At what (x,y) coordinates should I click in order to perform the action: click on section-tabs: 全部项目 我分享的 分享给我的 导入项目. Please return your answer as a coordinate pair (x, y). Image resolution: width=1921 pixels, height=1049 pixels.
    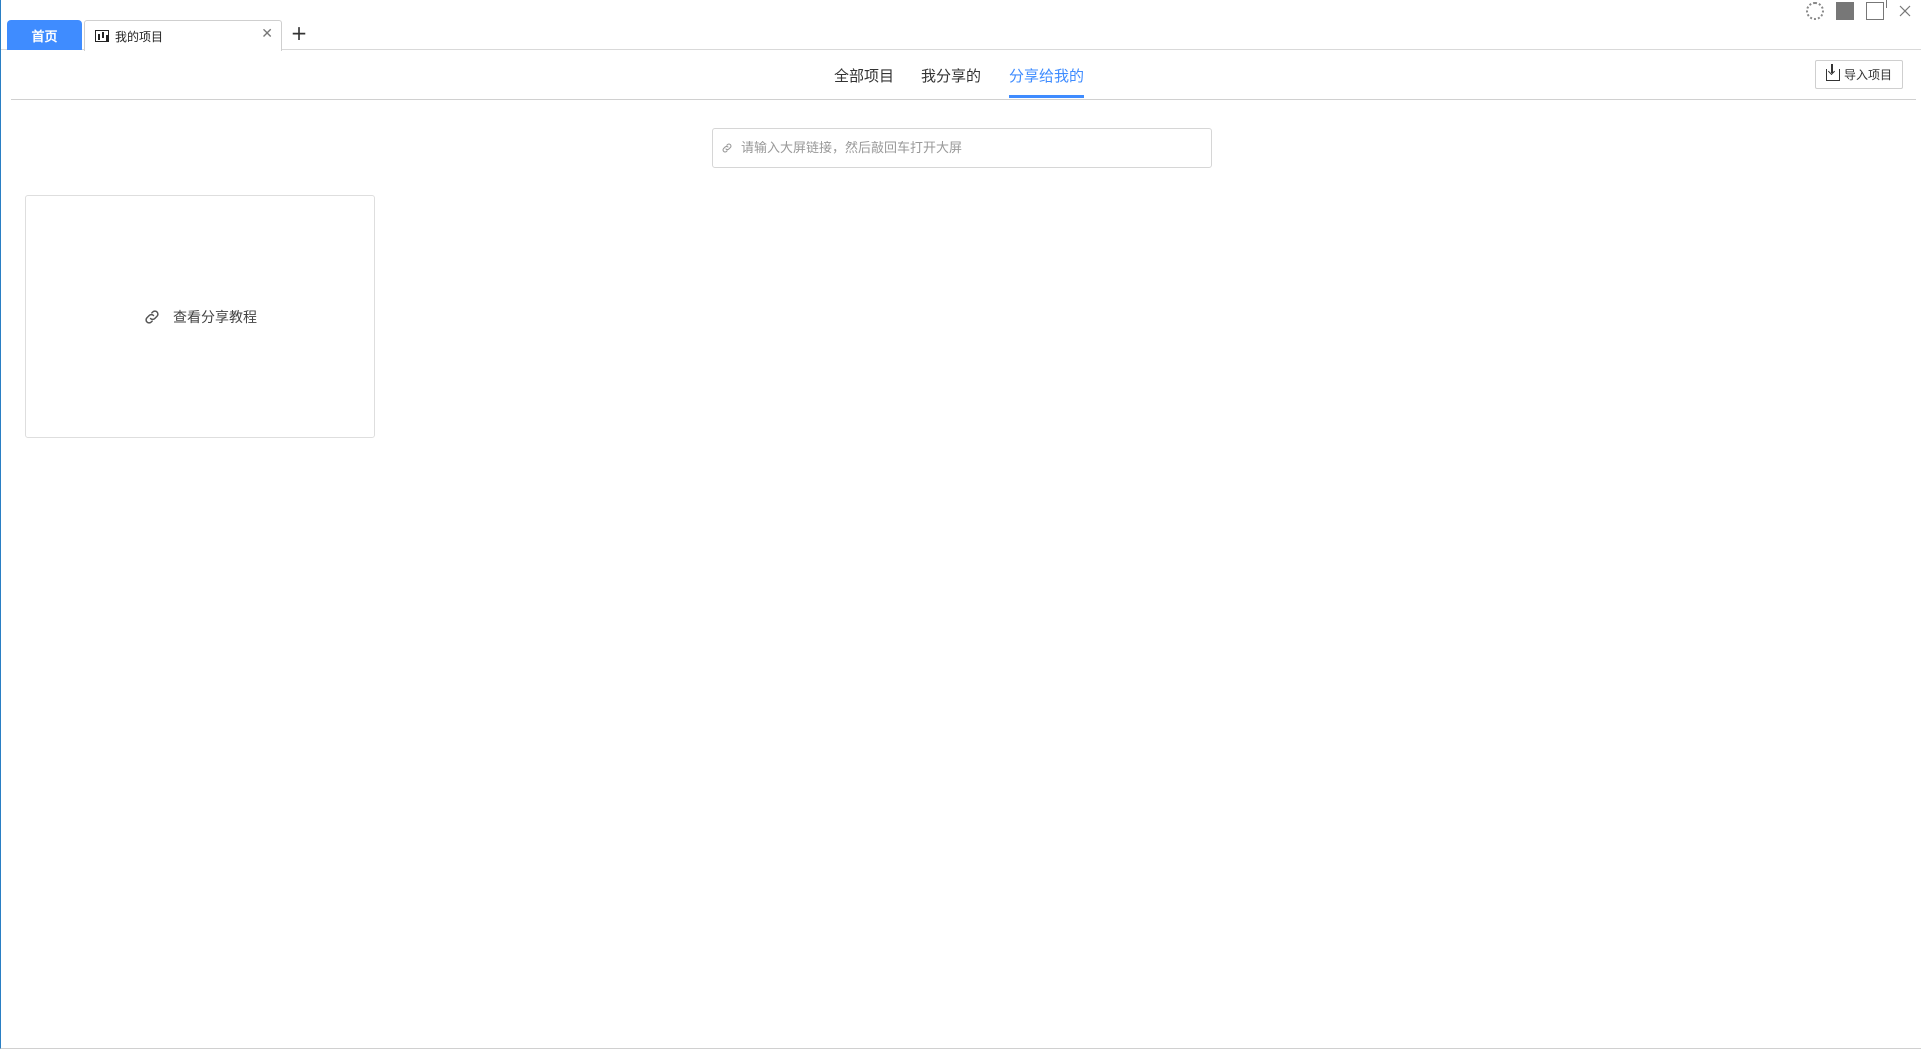
    Looking at the image, I should click on (963, 75).